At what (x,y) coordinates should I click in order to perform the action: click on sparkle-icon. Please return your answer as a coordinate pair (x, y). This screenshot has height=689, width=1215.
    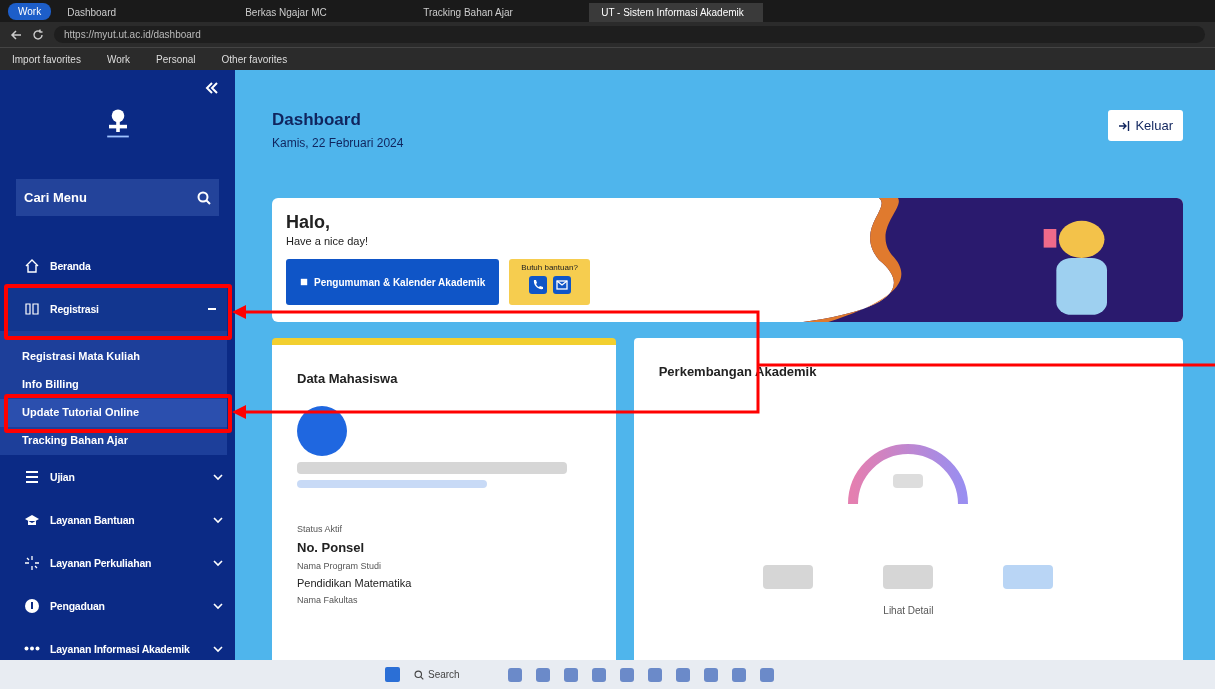
    Looking at the image, I should click on (32, 562).